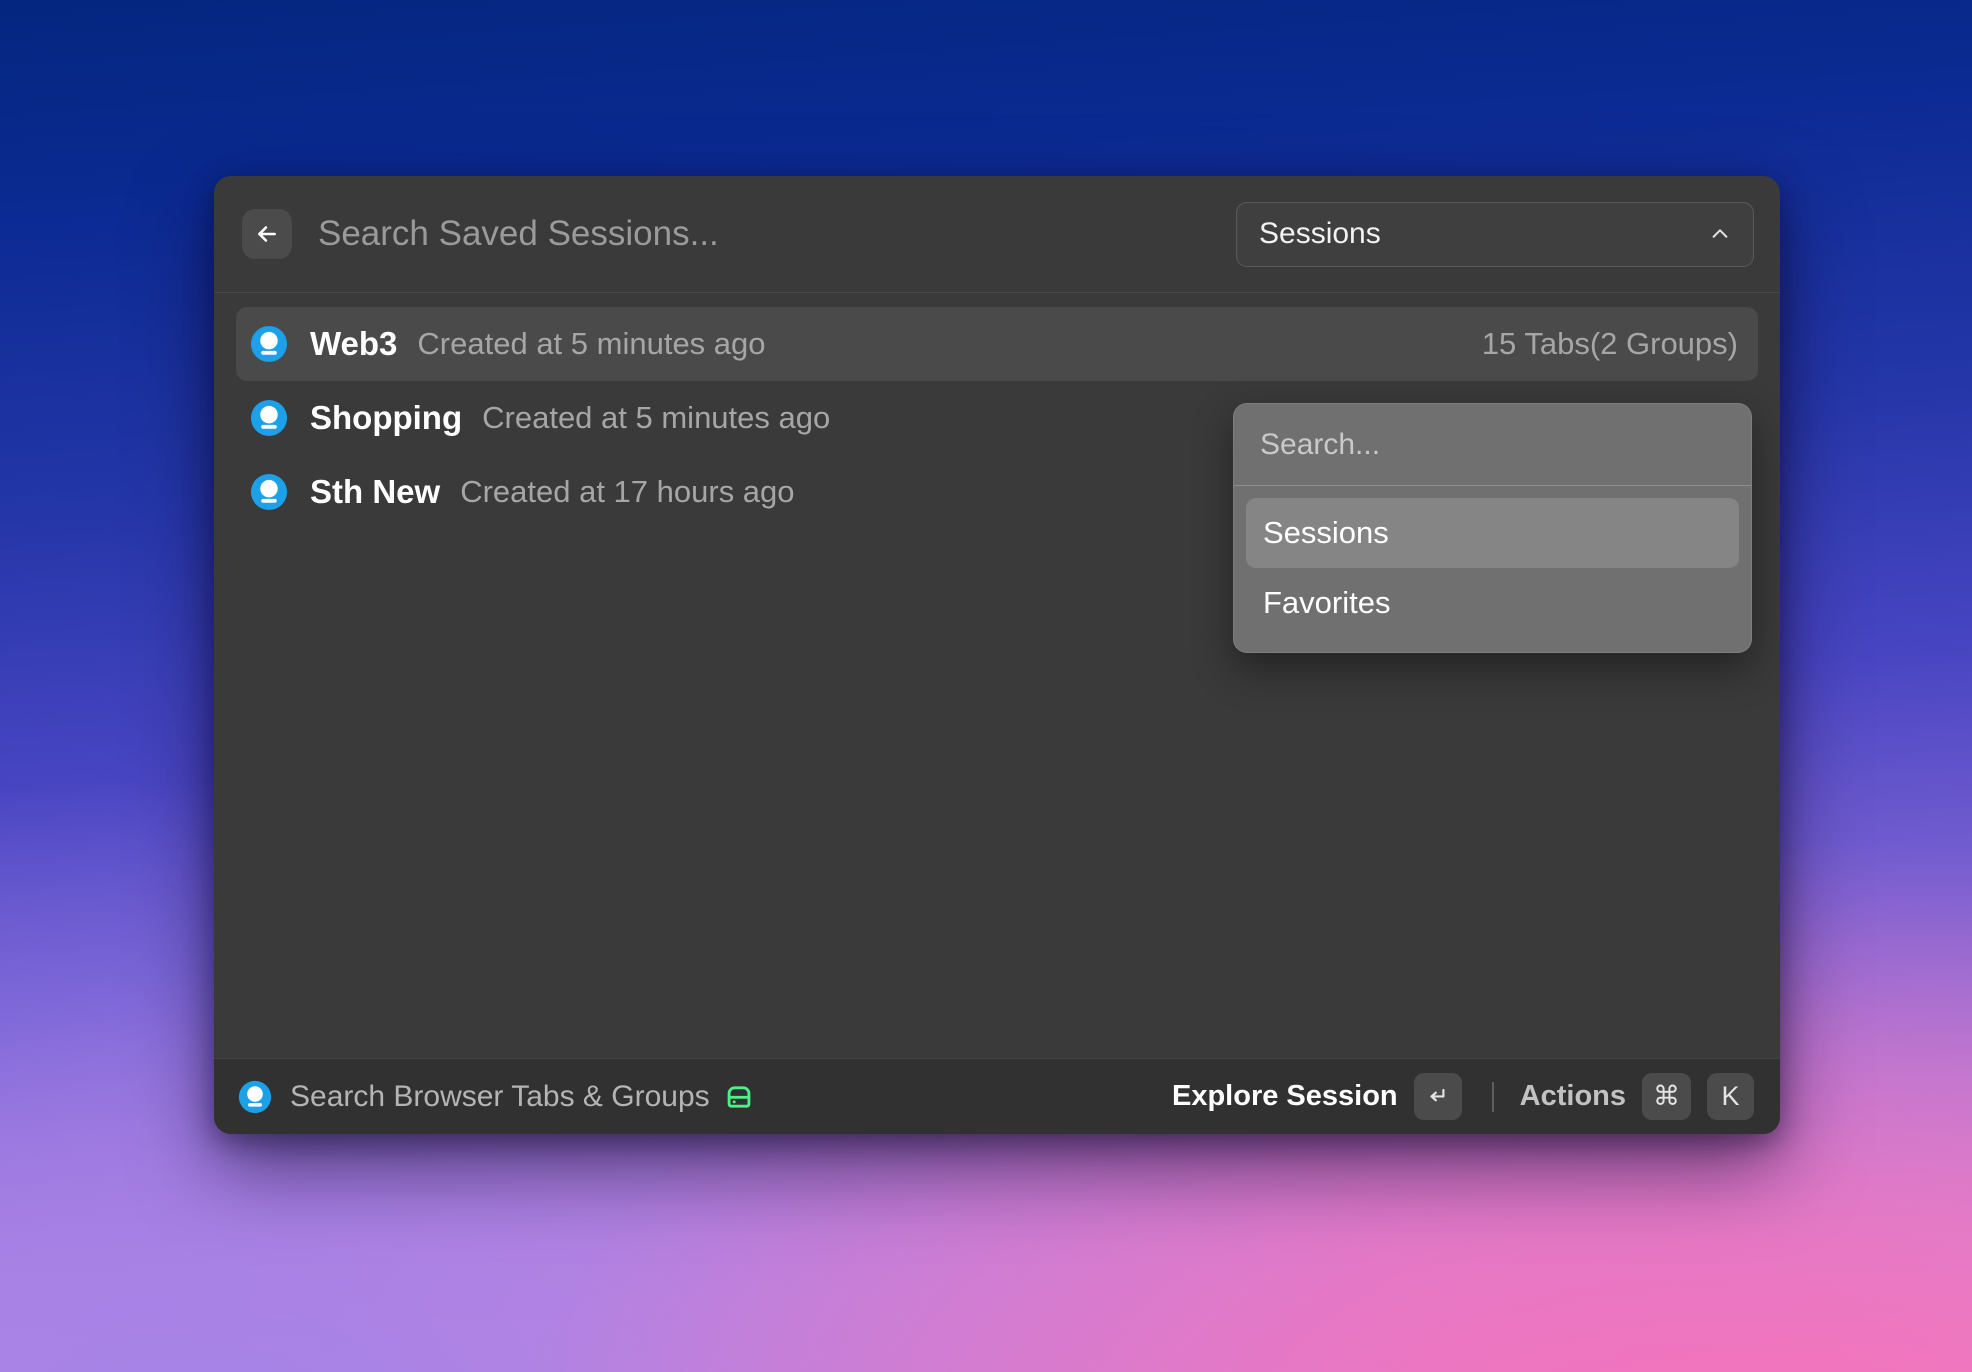  I want to click on window-header: Sessions, so click(997, 234).